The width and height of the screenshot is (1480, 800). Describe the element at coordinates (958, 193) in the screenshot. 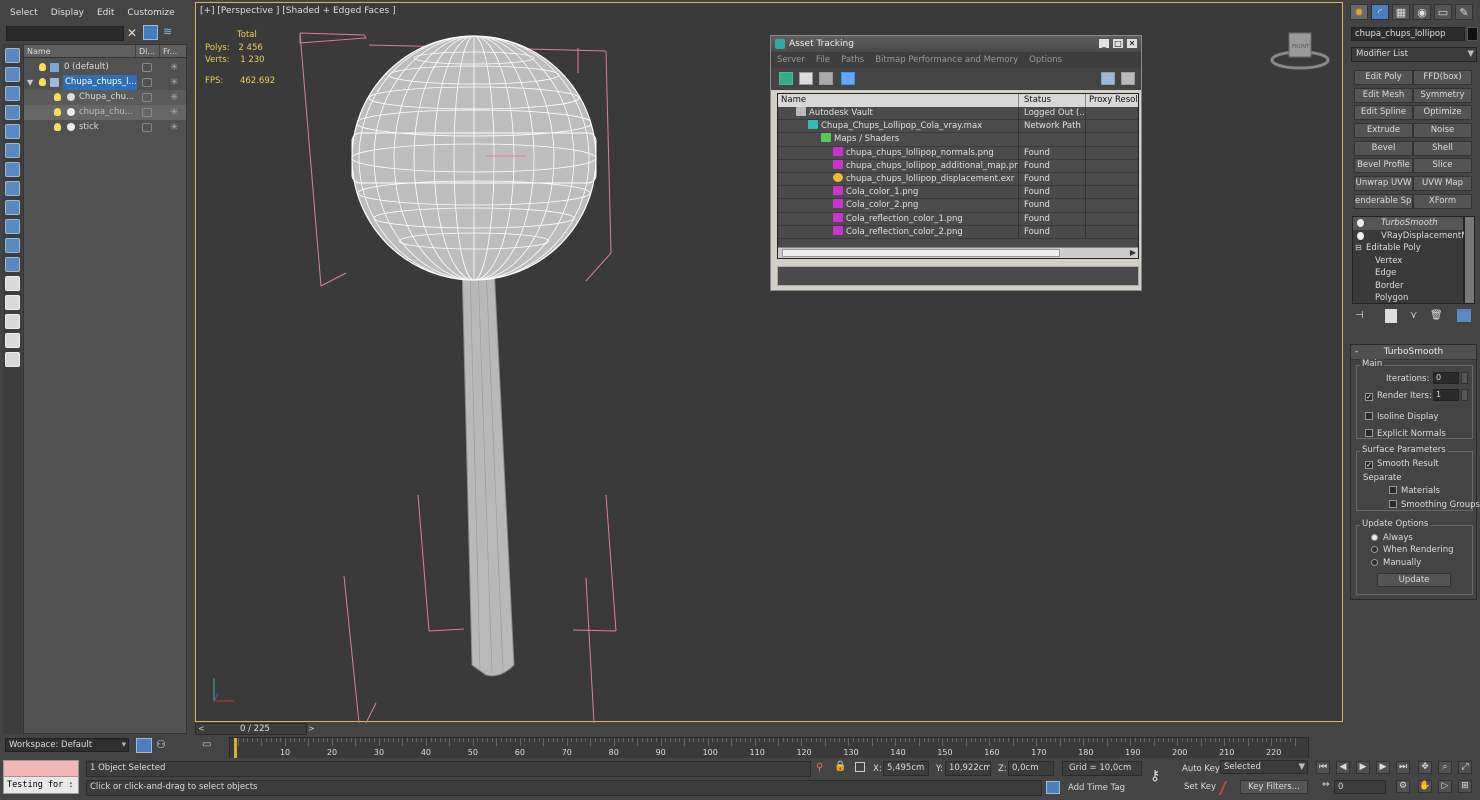

I see `asset-row: Cola_color_1.png Found` at that location.